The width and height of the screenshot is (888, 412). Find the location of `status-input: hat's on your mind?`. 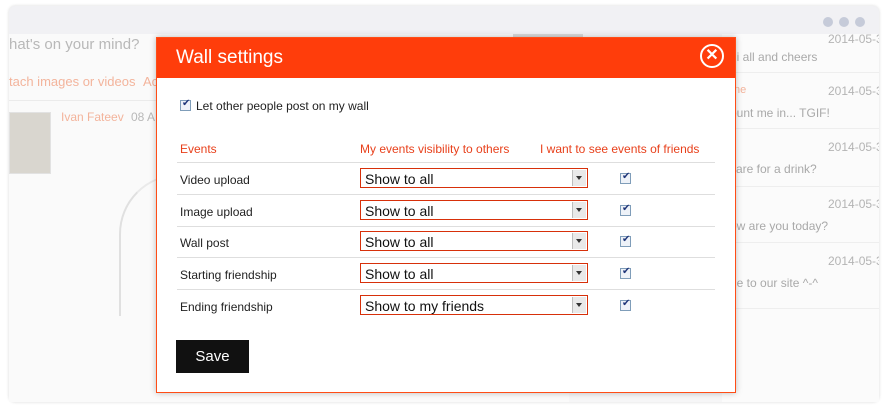

status-input: hat's on your mind? is located at coordinates (74, 44).